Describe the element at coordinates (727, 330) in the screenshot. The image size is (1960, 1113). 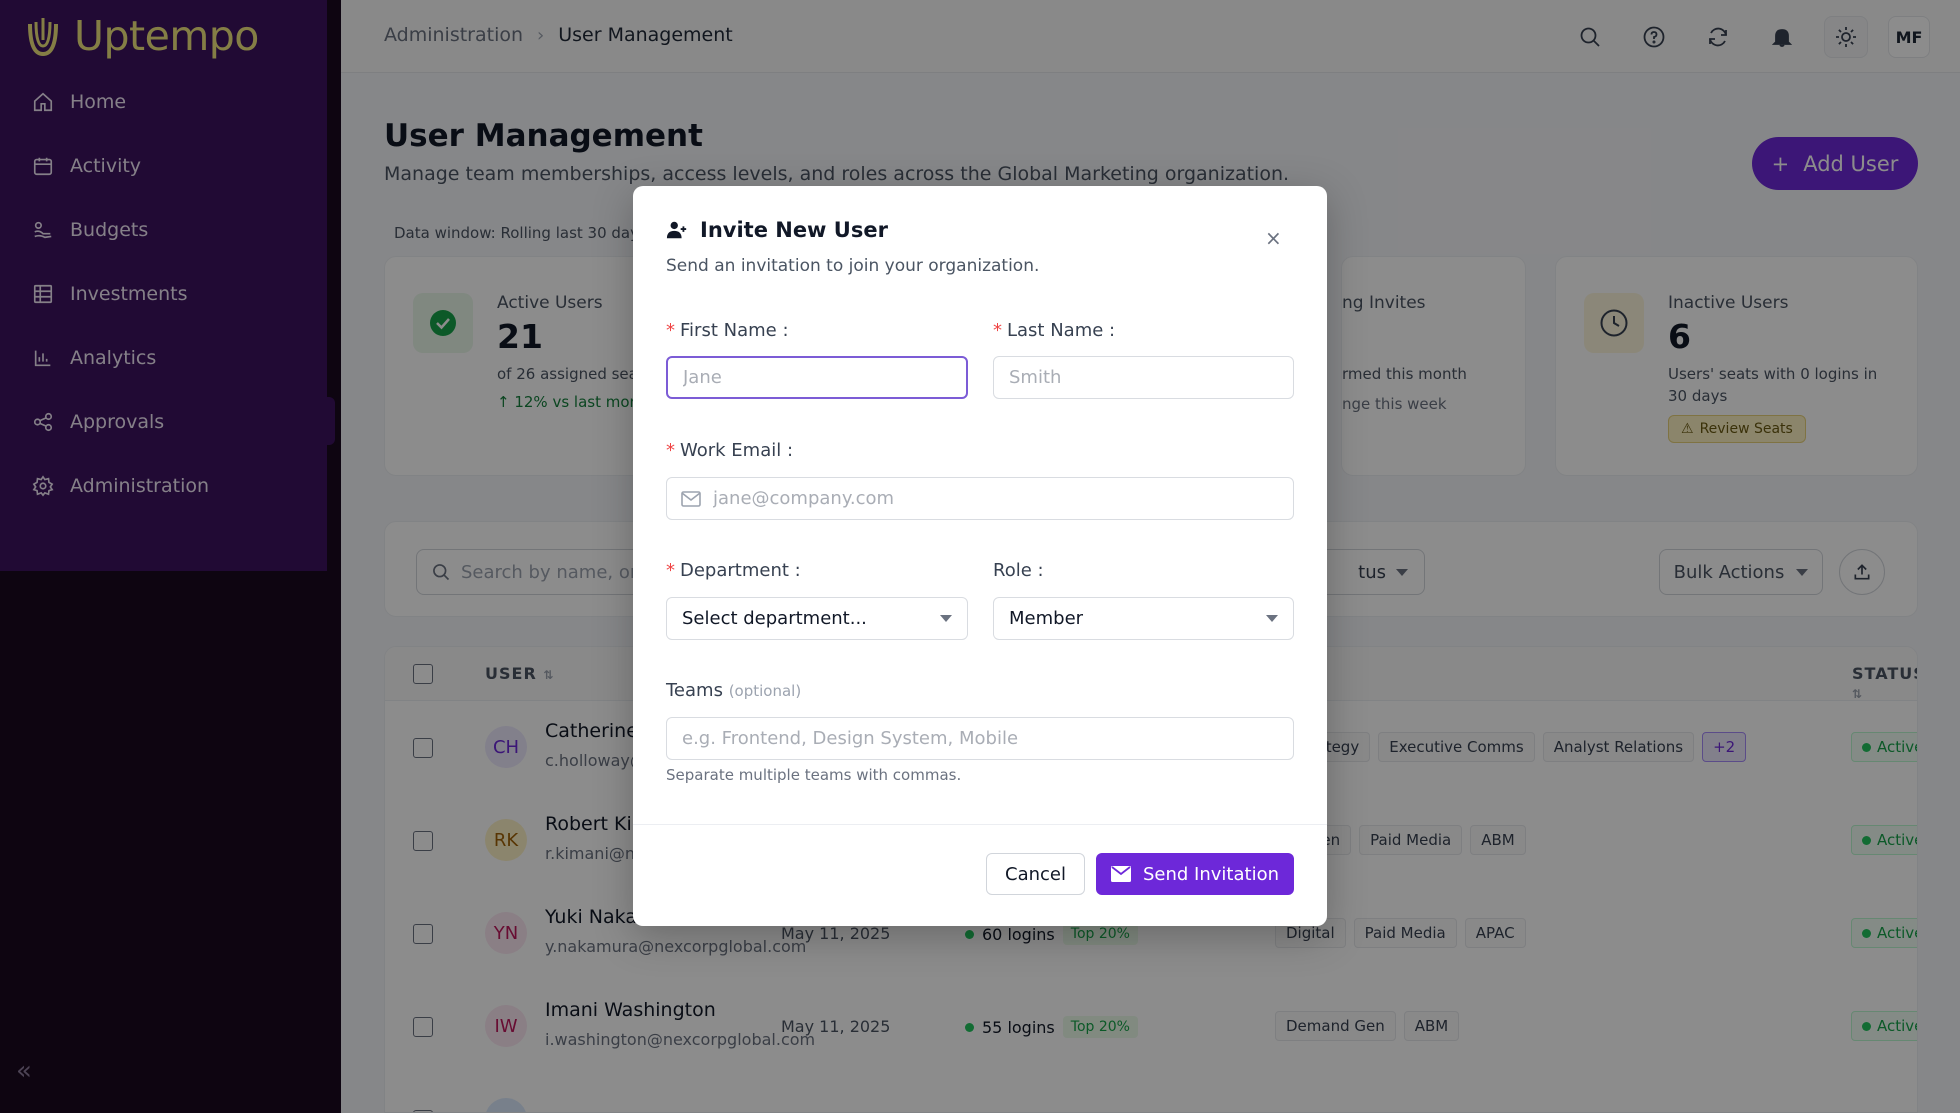
I see `first-name-label: * First Name :` at that location.